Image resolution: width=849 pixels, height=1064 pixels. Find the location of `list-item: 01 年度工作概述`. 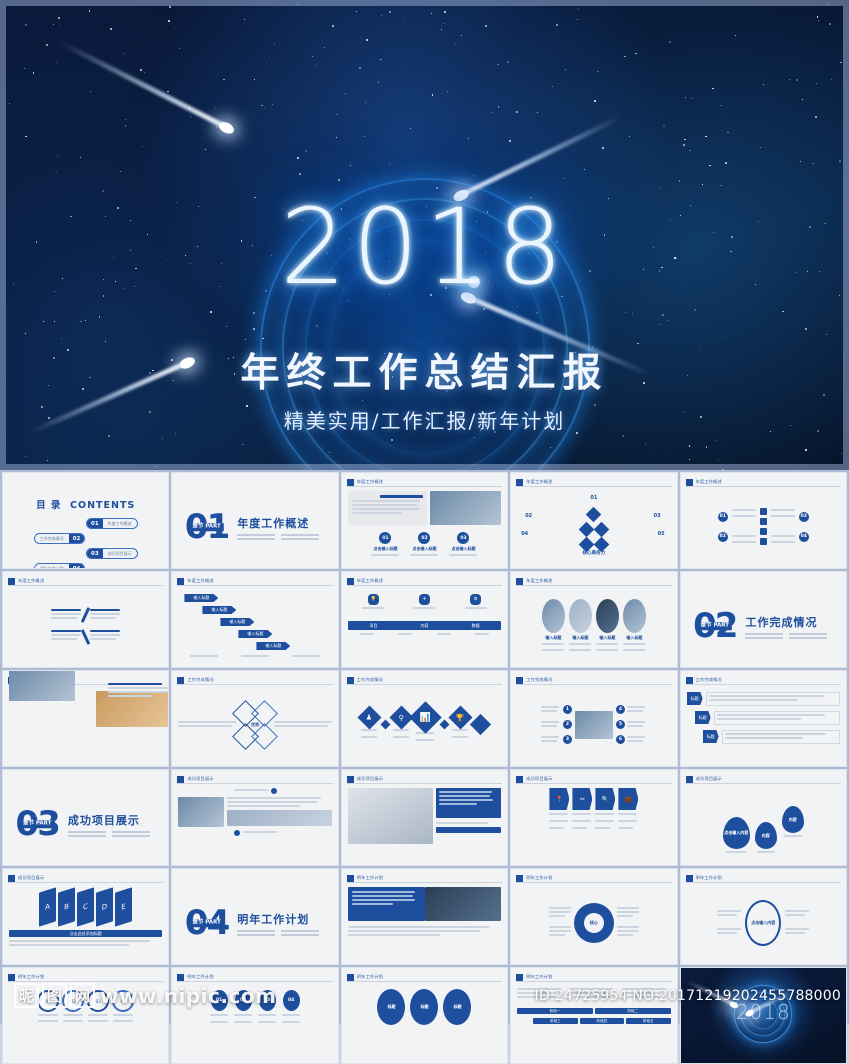

list-item: 01 年度工作概述 is located at coordinates (86, 523).